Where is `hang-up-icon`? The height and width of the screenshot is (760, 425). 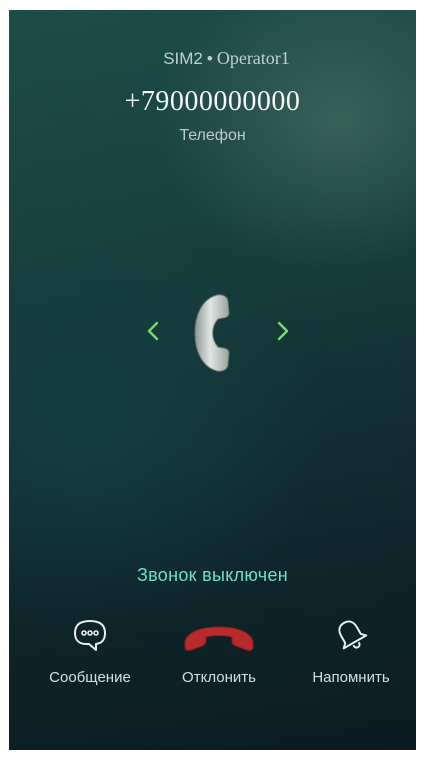 hang-up-icon is located at coordinates (219, 638).